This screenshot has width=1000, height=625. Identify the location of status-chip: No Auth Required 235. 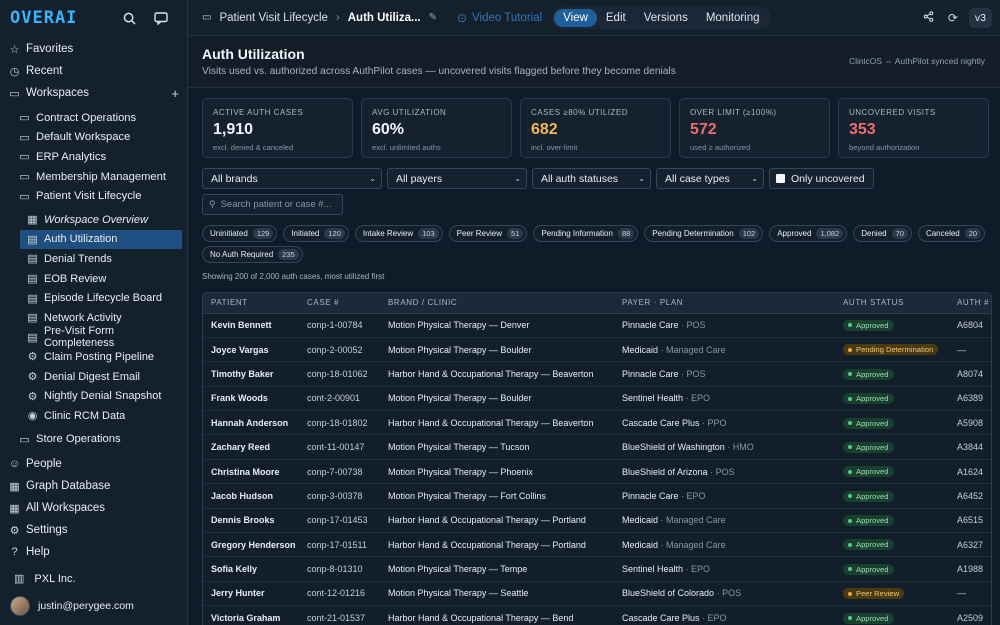
(252, 254).